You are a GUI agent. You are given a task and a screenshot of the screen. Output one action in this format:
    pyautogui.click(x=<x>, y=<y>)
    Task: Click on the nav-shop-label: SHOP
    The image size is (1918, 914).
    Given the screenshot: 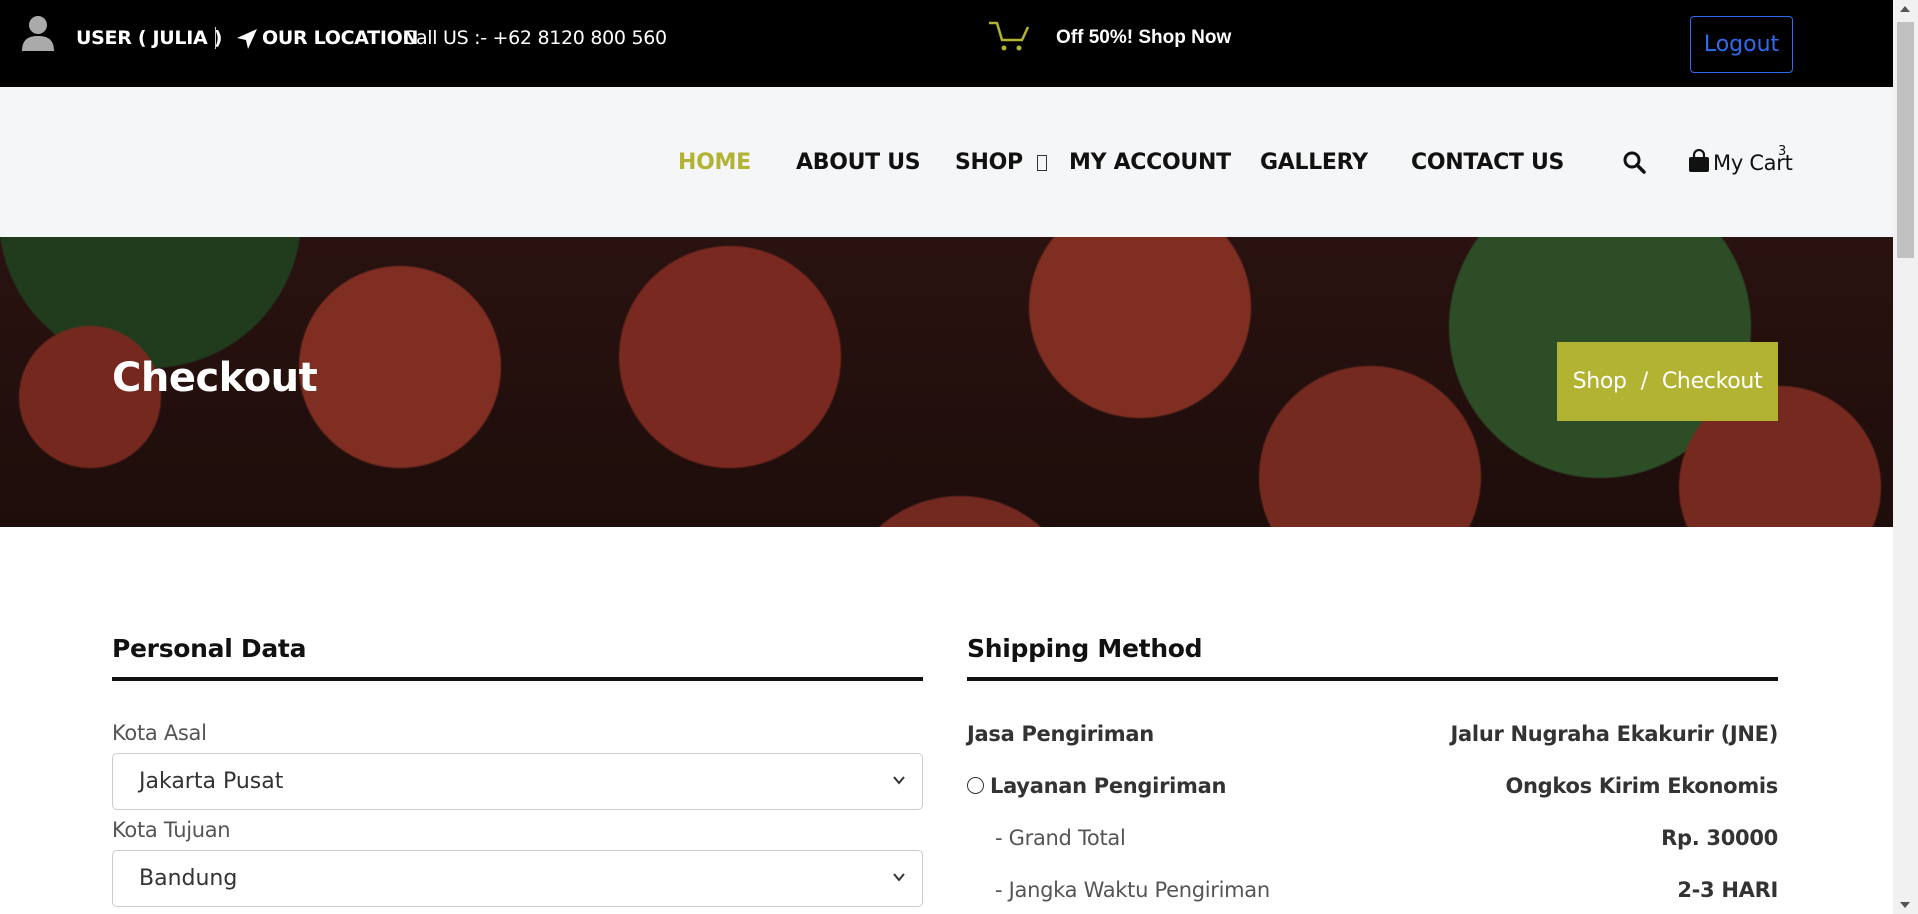 What is the action you would take?
    pyautogui.click(x=989, y=162)
    